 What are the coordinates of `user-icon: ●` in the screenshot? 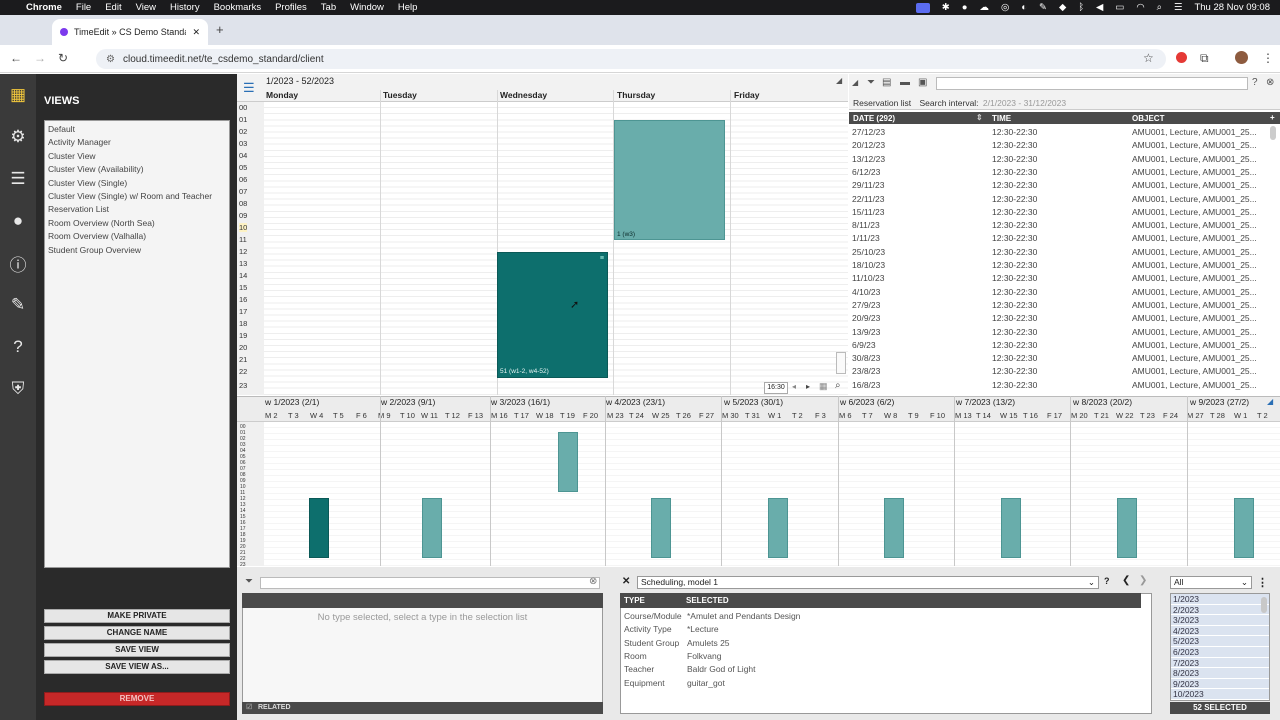 It's located at (18, 221).